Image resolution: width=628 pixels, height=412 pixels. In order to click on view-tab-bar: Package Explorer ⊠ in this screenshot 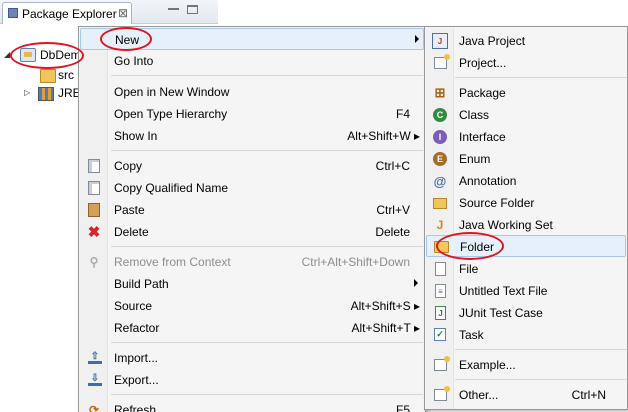, I will do `click(109, 12)`.